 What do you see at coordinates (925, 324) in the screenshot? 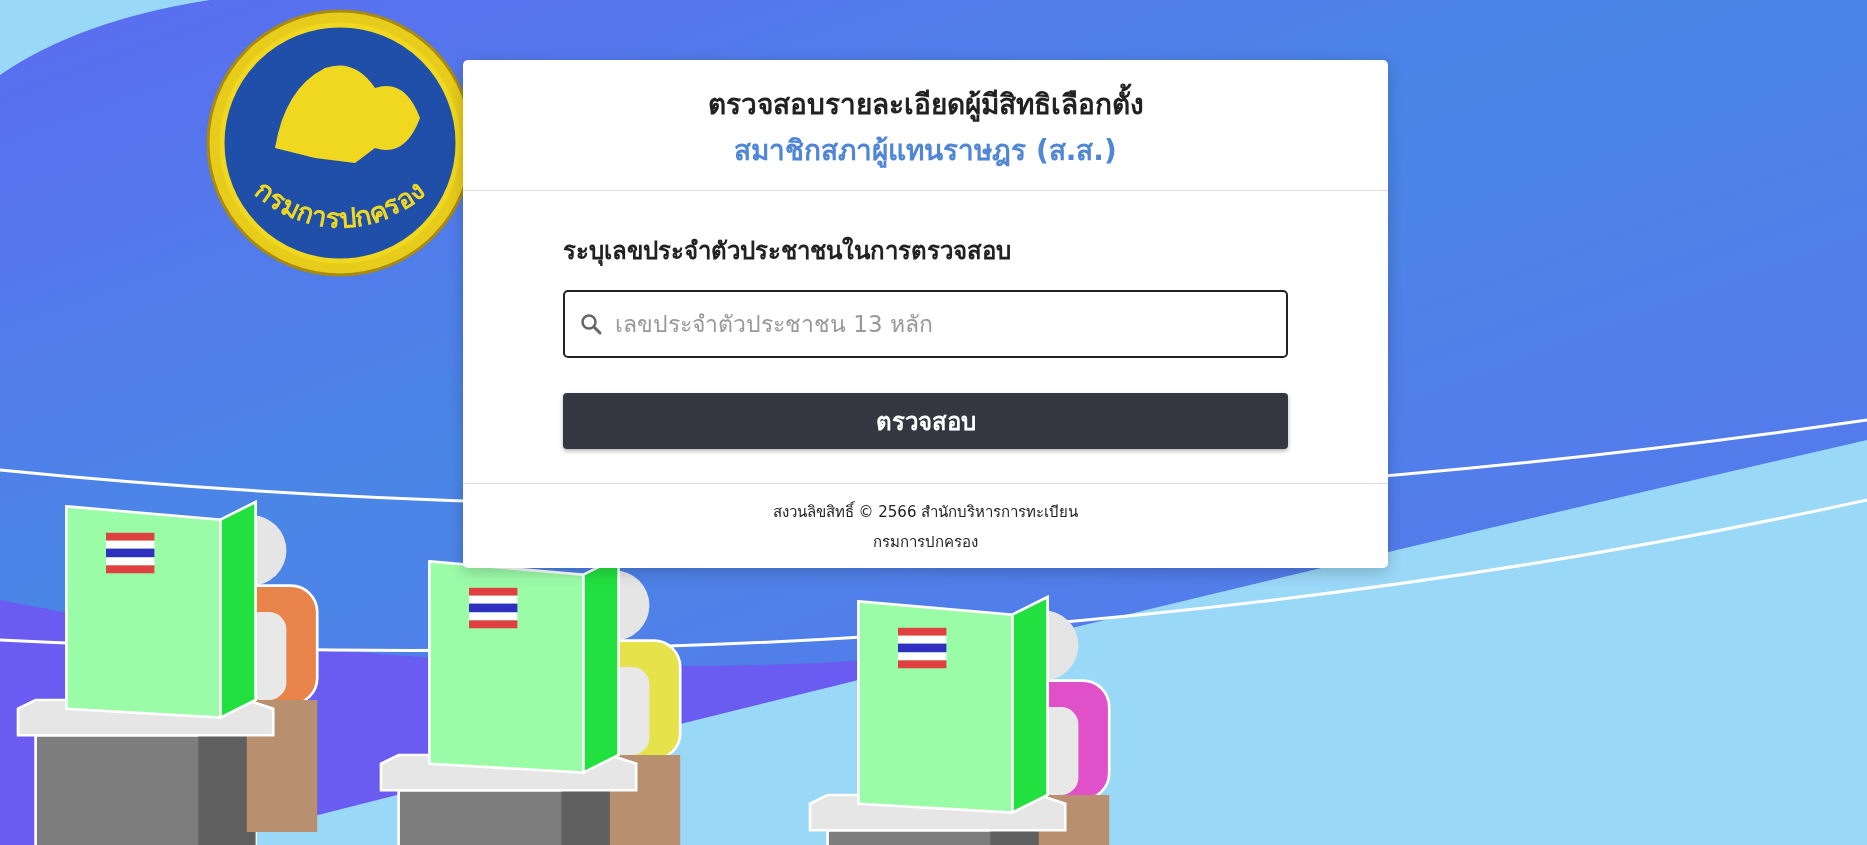
I see `id-search-field: เลขประจำตัวประชาชน 13 หลัก` at bounding box center [925, 324].